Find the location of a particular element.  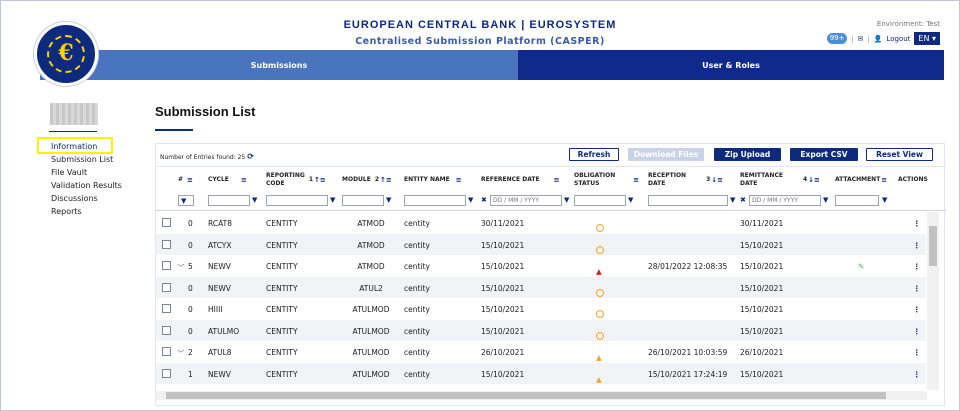

sidebar-item-validation-results: Validation Results is located at coordinates (82, 185).